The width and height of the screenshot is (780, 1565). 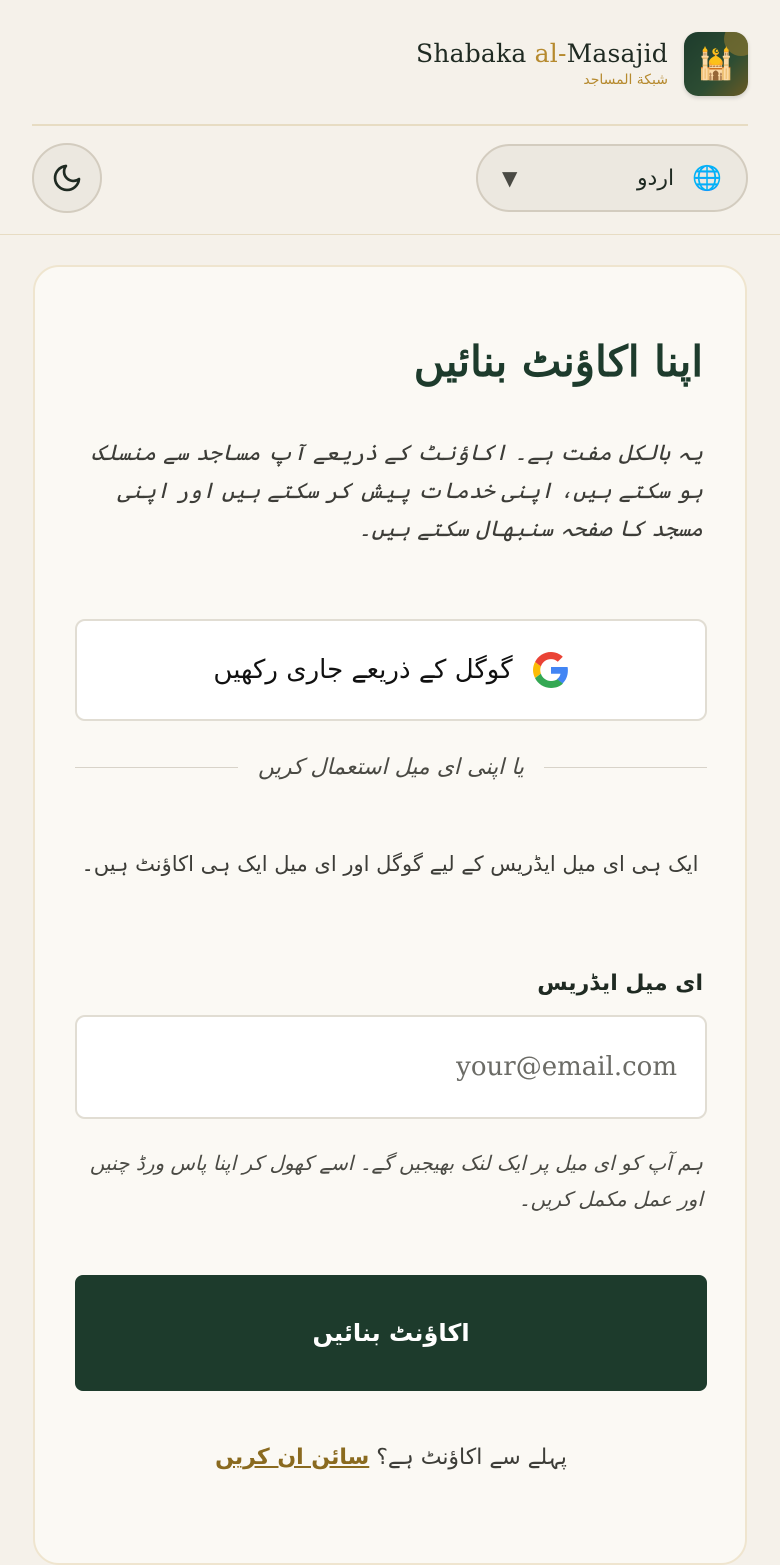 What do you see at coordinates (558, 361) in the screenshot?
I see `page-title: اپنا اکاؤنٹ بنائیں` at bounding box center [558, 361].